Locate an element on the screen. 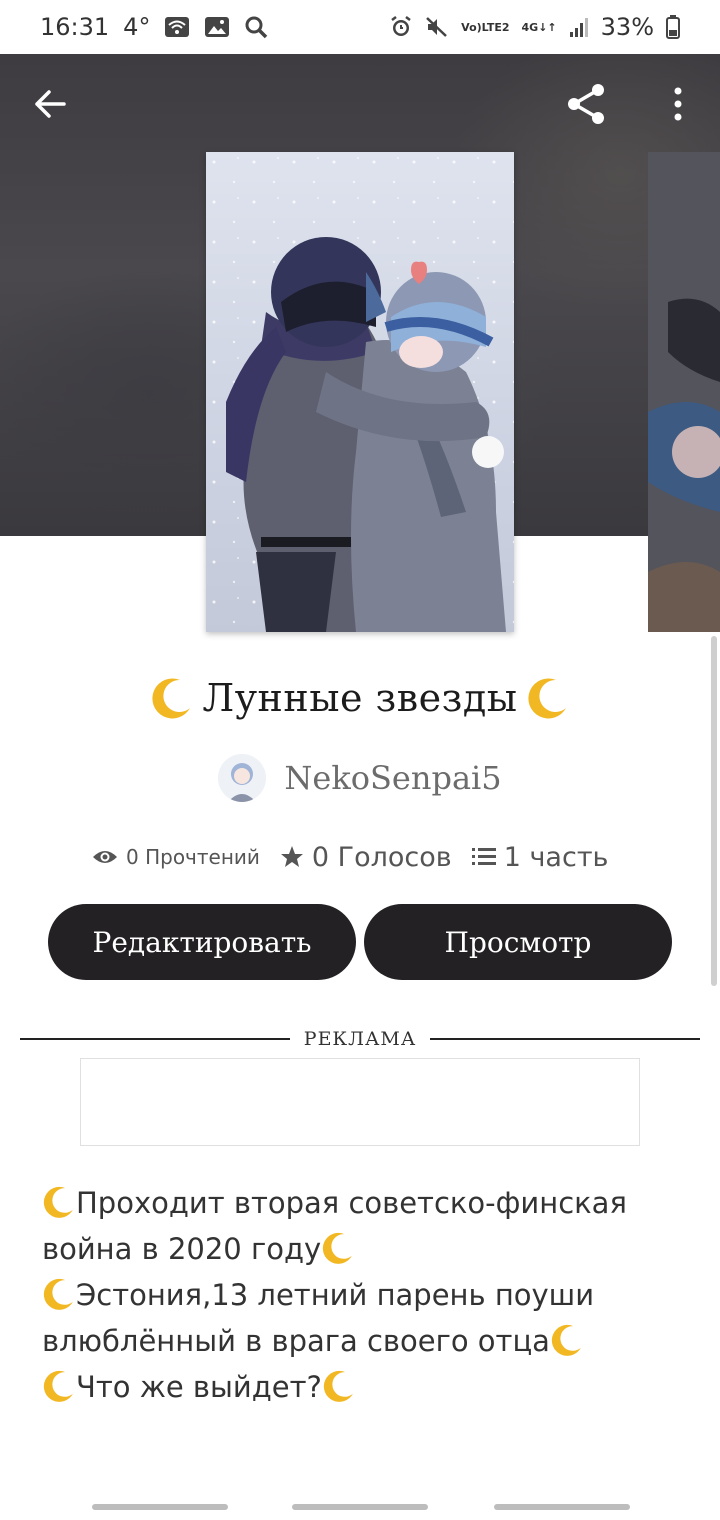 The height and width of the screenshot is (1520, 720). description-line: Эстония,13 летний парень поуши is located at coordinates (362, 1295).